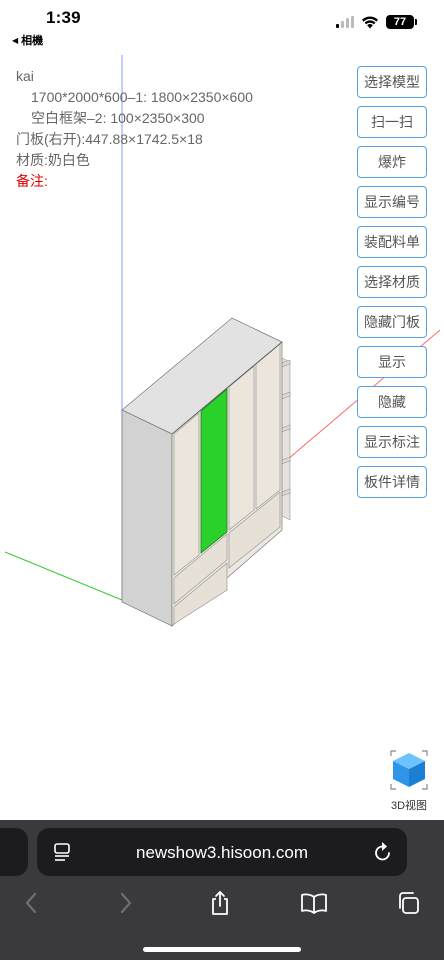 This screenshot has height=960, width=444. Describe the element at coordinates (32, 181) in the screenshot. I see `remark-label: 备注:` at that location.